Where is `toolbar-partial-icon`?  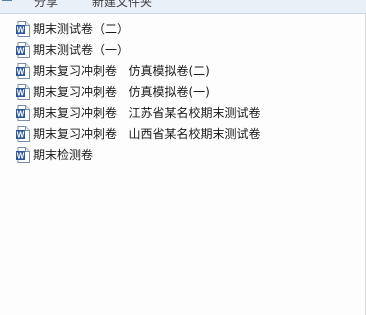
toolbar-partial-icon is located at coordinates (7, 3).